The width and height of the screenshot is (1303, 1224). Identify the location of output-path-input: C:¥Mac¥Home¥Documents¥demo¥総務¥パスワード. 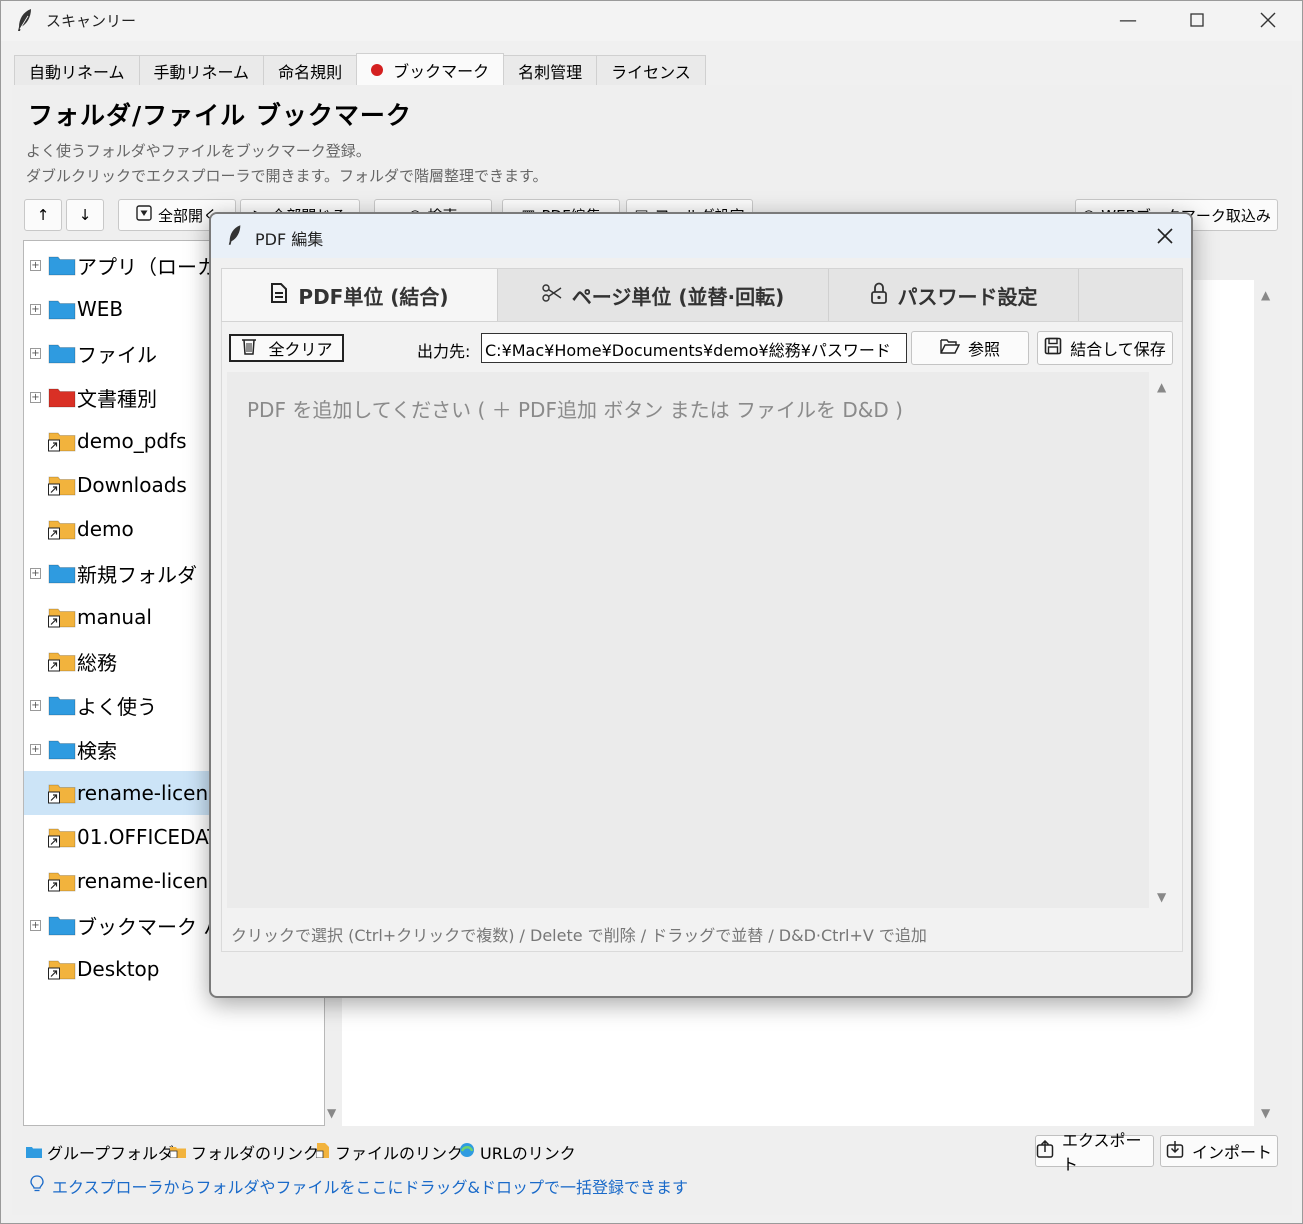
(694, 348).